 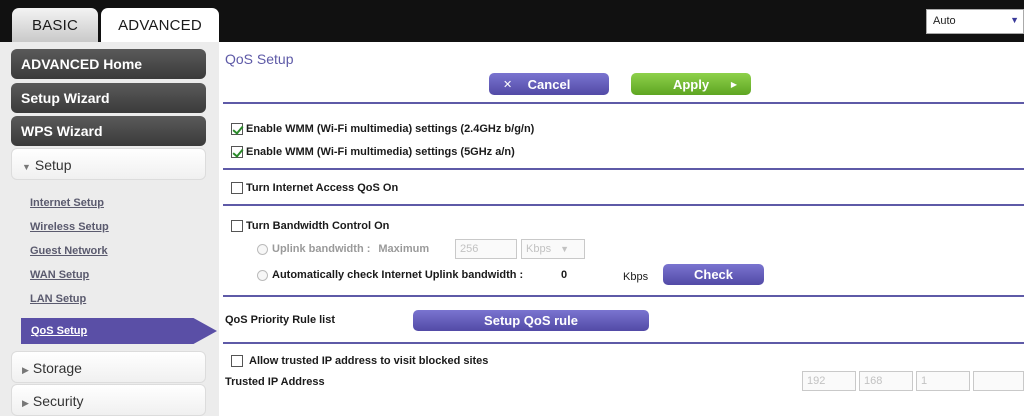 What do you see at coordinates (262, 249) in the screenshot?
I see `uplink-radio` at bounding box center [262, 249].